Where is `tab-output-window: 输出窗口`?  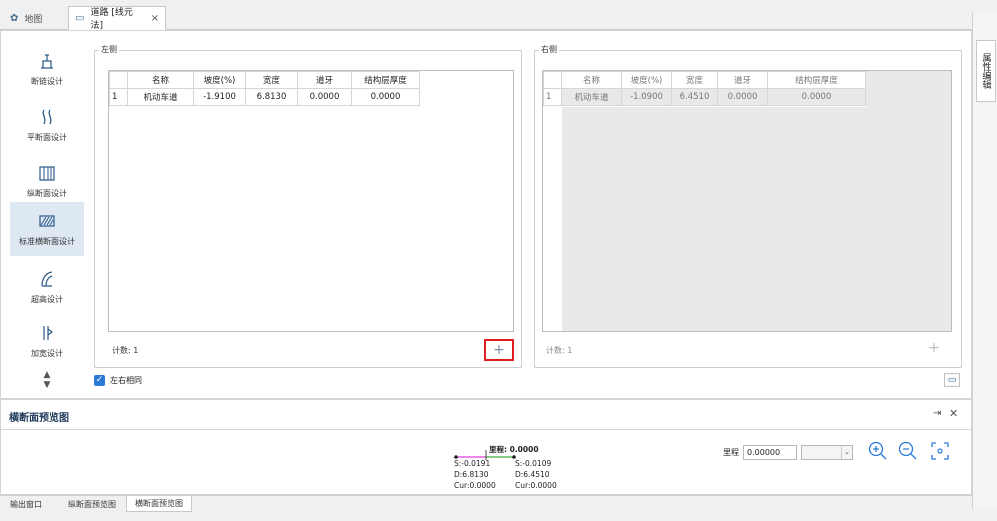 tab-output-window: 输出窗口 is located at coordinates (26, 504).